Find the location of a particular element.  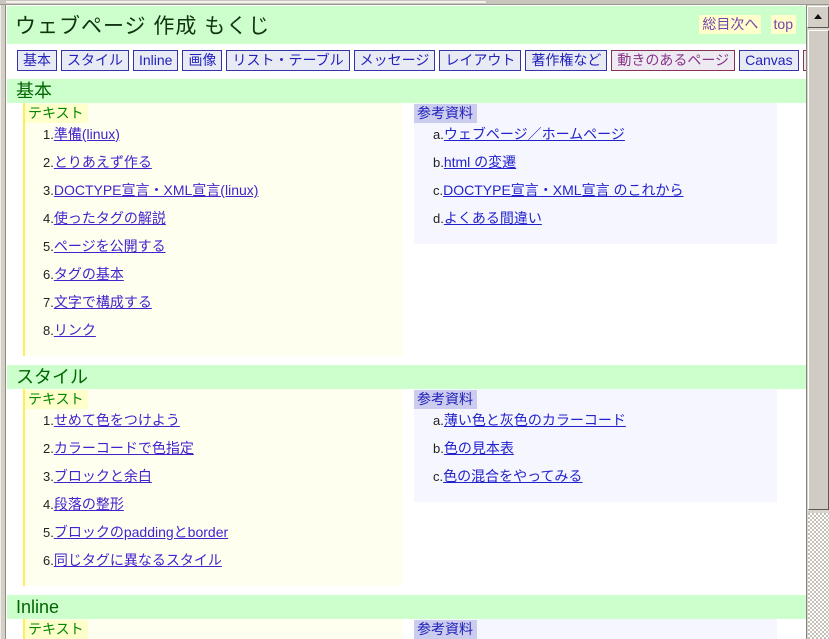

section-column-left: テキスト1.一部の強調 is located at coordinates (213, 629).